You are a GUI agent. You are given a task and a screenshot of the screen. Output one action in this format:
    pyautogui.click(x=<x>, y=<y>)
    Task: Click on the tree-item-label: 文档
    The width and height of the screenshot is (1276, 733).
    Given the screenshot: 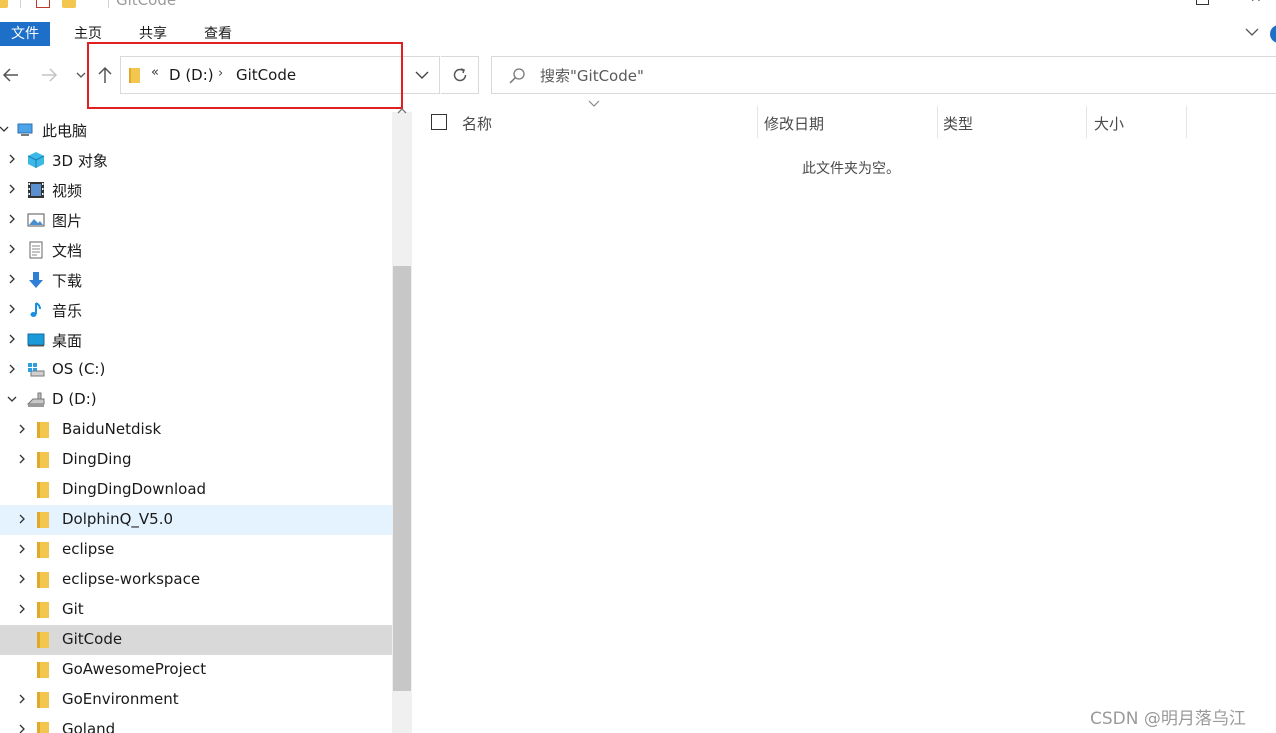 What is the action you would take?
    pyautogui.click(x=67, y=251)
    